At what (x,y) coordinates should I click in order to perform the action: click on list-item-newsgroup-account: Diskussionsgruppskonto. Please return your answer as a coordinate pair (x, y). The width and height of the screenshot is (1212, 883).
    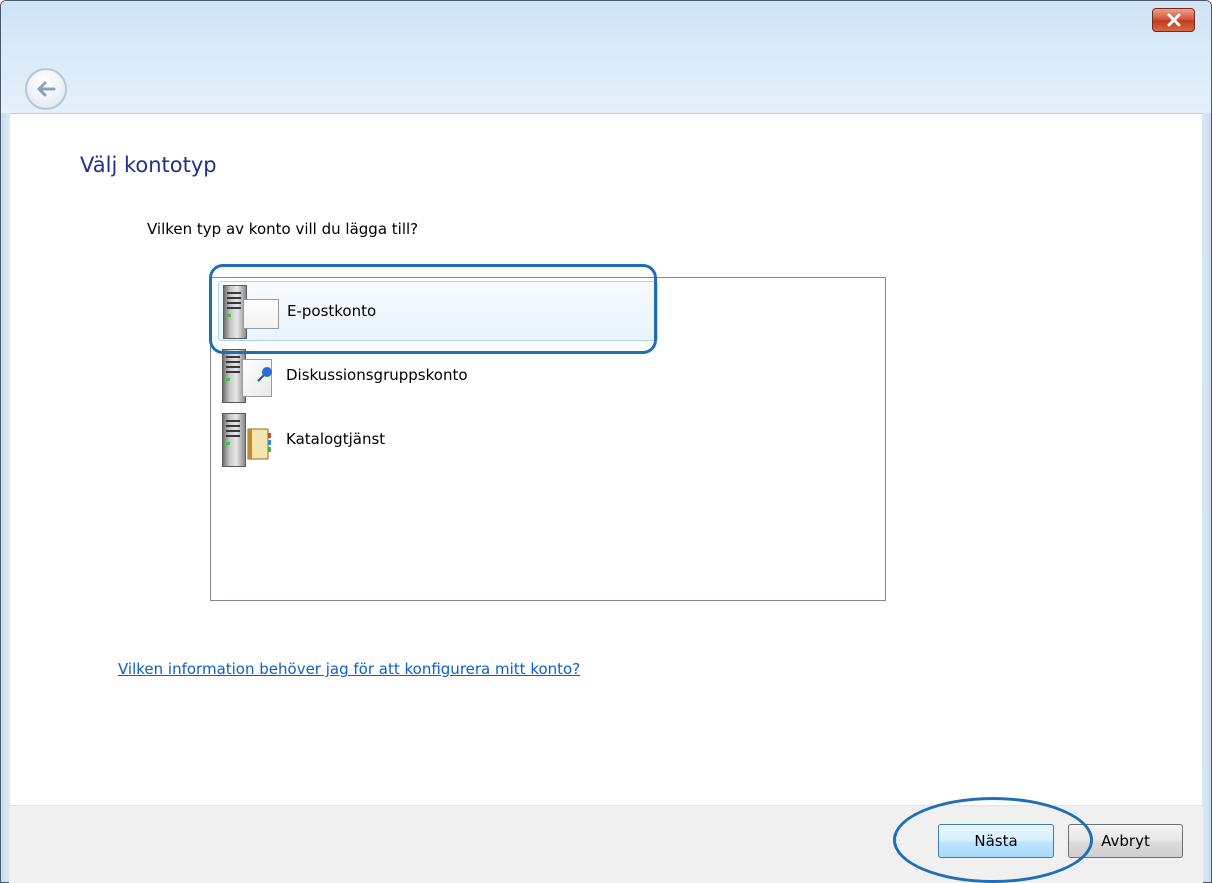
    Looking at the image, I should click on (438, 375).